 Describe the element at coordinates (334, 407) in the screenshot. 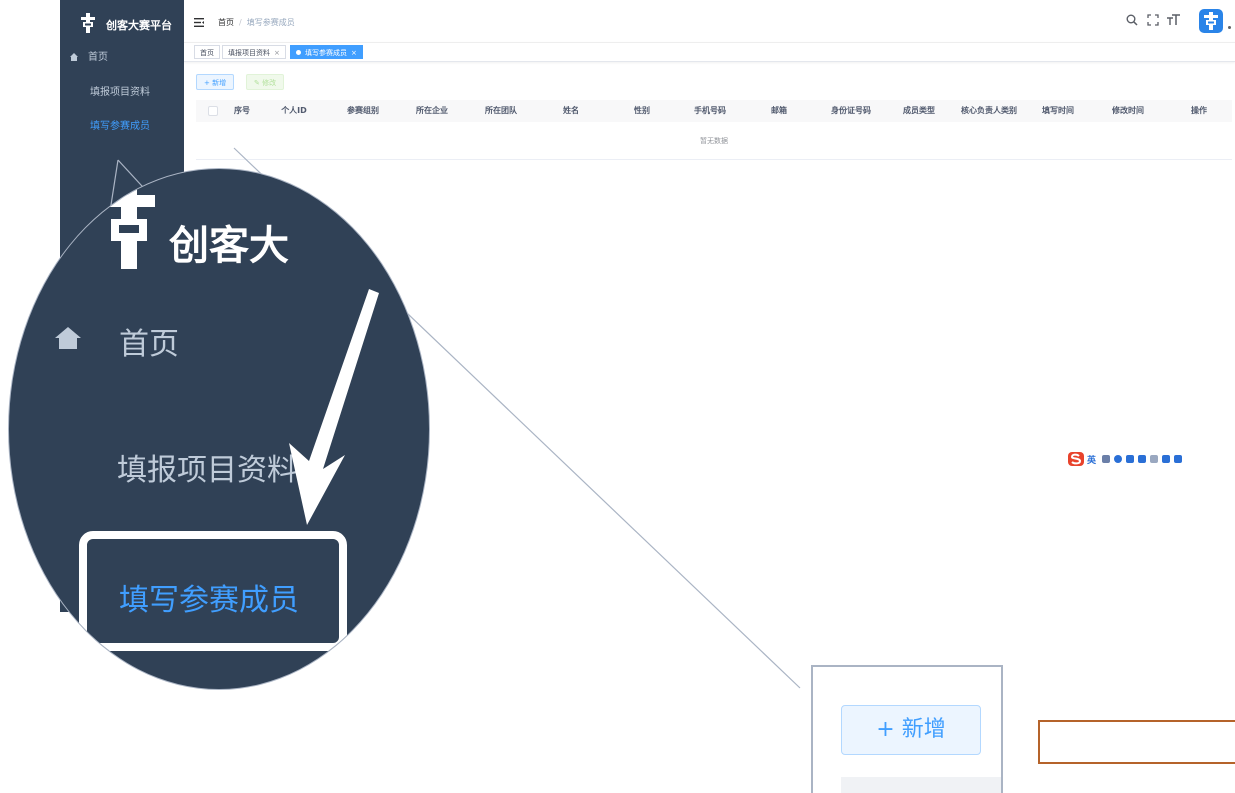

I see `arrow-icon` at that location.